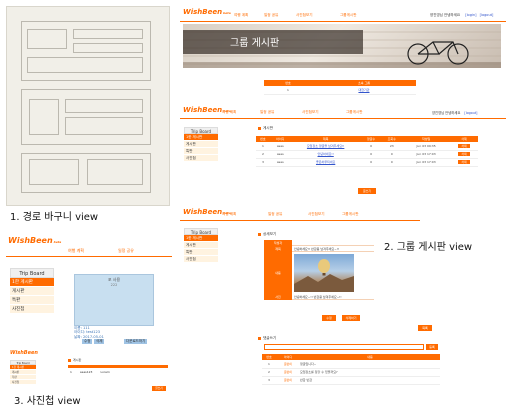 The image size is (510, 411). I want to click on photo-card: 포 사용 222, so click(114, 300).